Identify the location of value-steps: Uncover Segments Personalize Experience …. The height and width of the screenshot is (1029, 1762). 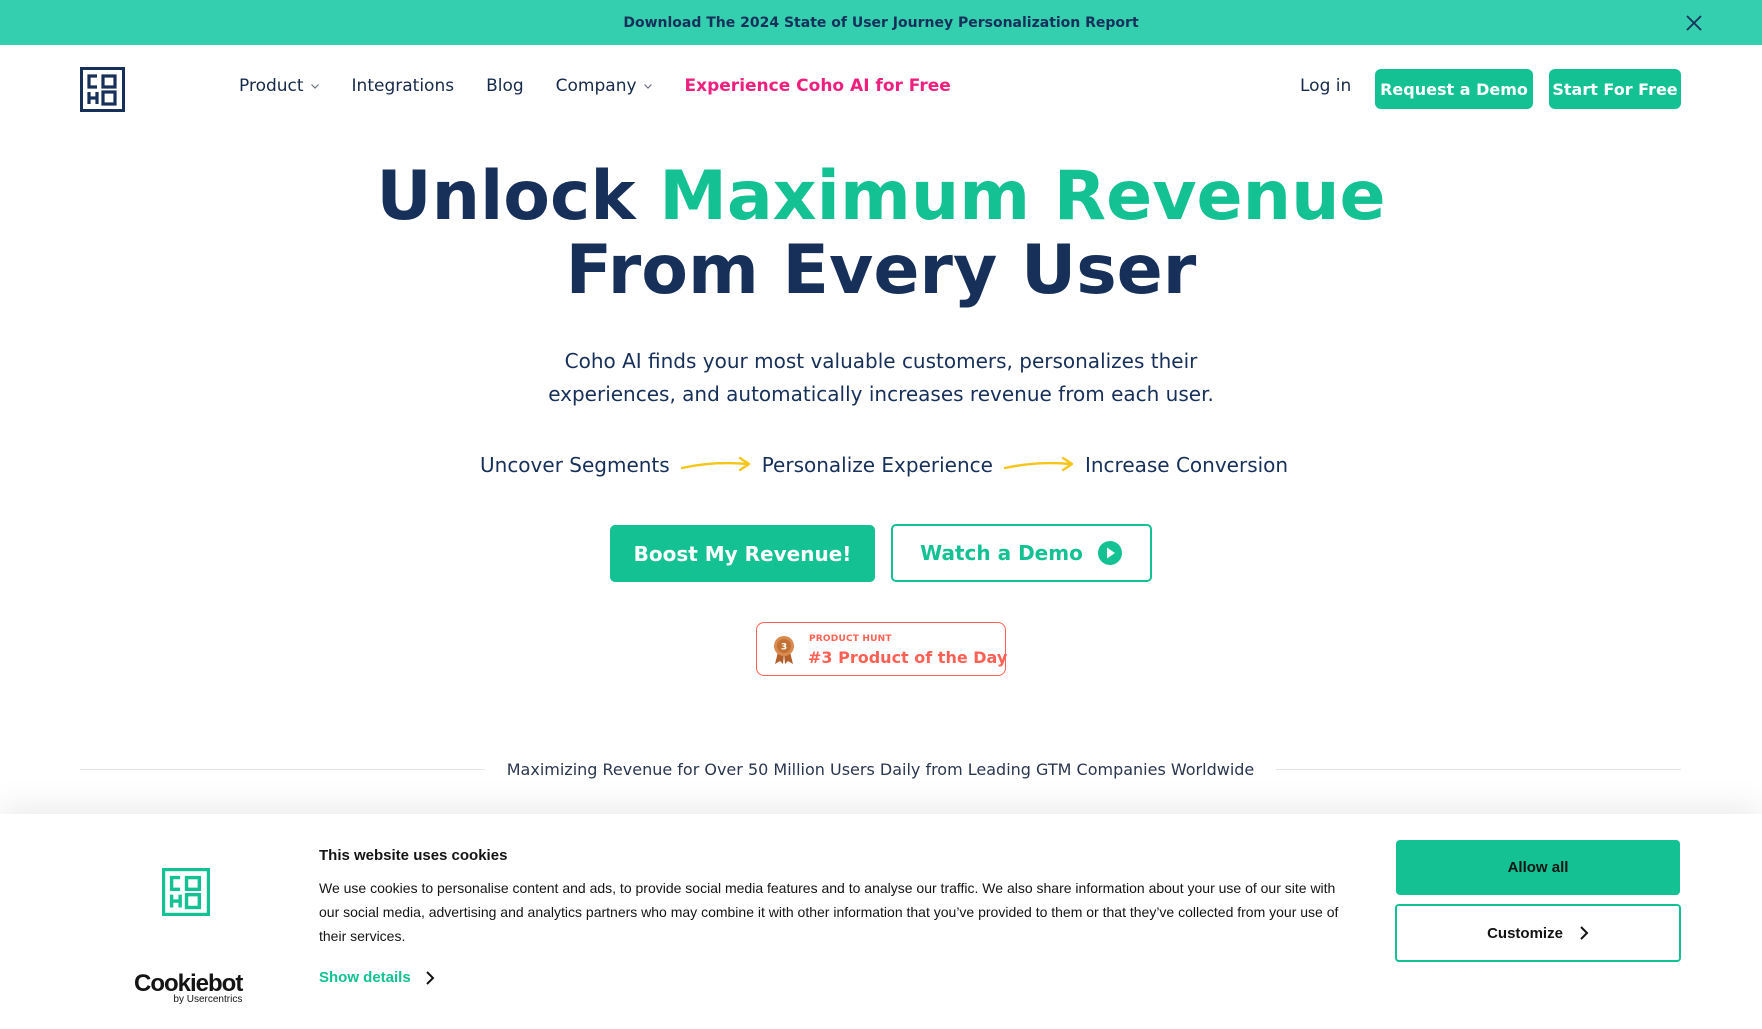
(884, 465).